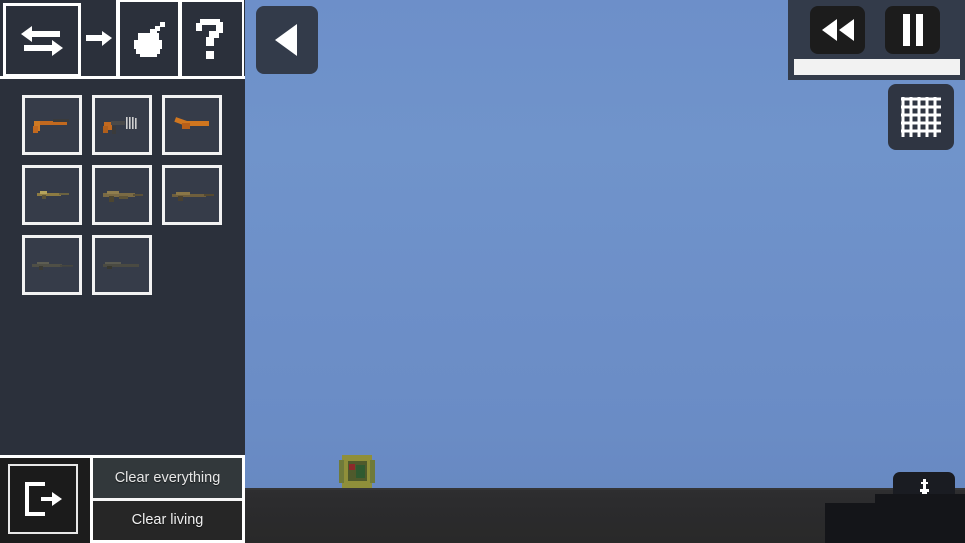  I want to click on weapon-slot-carbine, so click(52, 195).